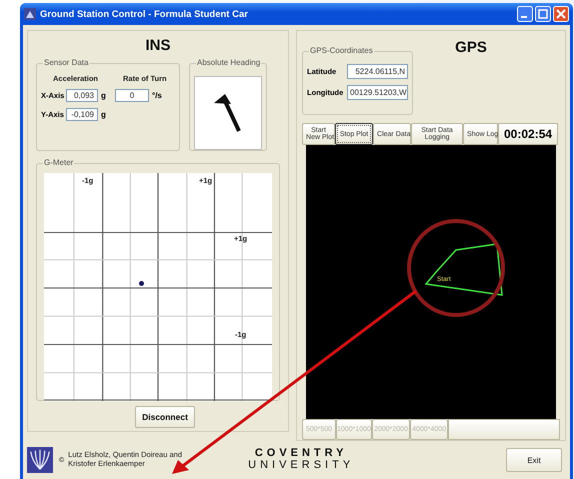 Image resolution: width=574 pixels, height=479 pixels. I want to click on coordinate-field: 00129.51203,W, so click(377, 92).